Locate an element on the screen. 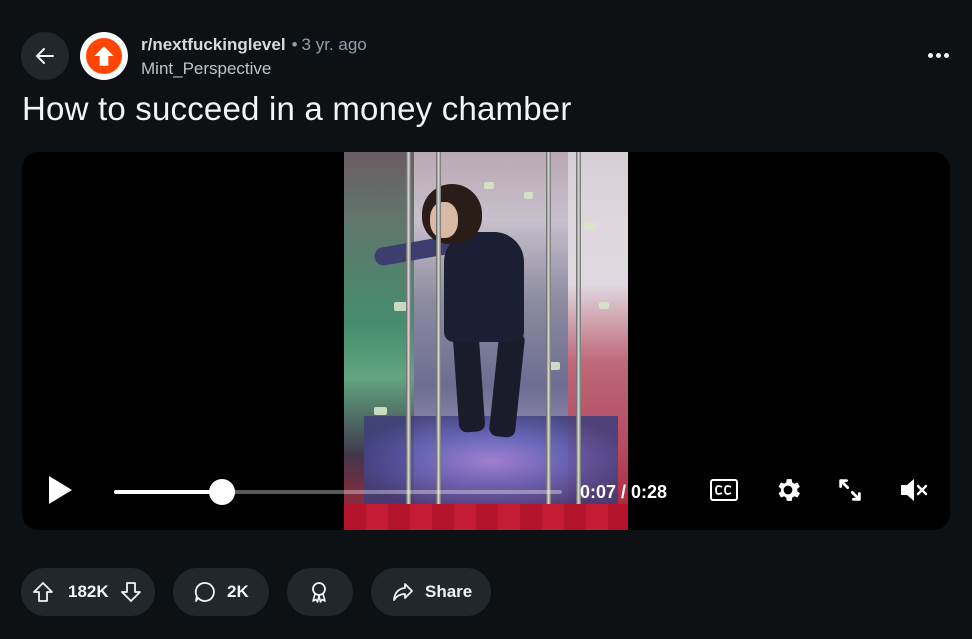 This screenshot has width=972, height=639. settings-button is located at coordinates (788, 490).